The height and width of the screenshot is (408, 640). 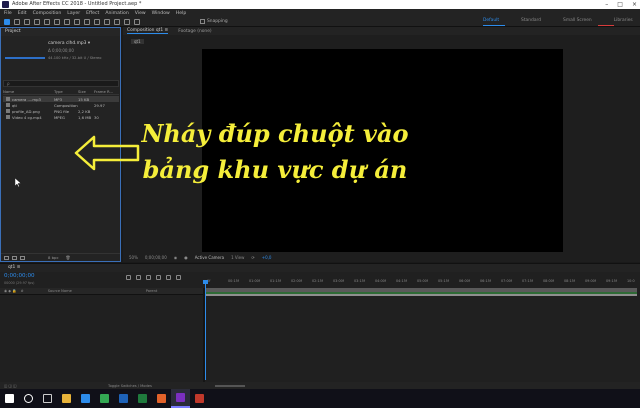 I want to click on view-layout-dropdown: 1 View, so click(x=237, y=257).